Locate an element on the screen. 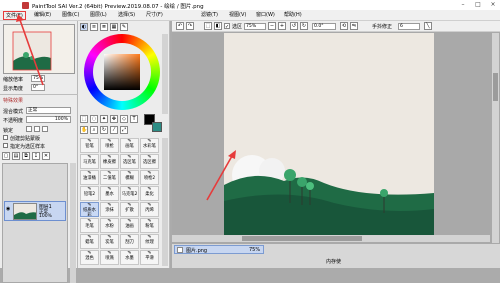 The width and height of the screenshot is (500, 283). flip-icon: ⇋ is located at coordinates (354, 26).